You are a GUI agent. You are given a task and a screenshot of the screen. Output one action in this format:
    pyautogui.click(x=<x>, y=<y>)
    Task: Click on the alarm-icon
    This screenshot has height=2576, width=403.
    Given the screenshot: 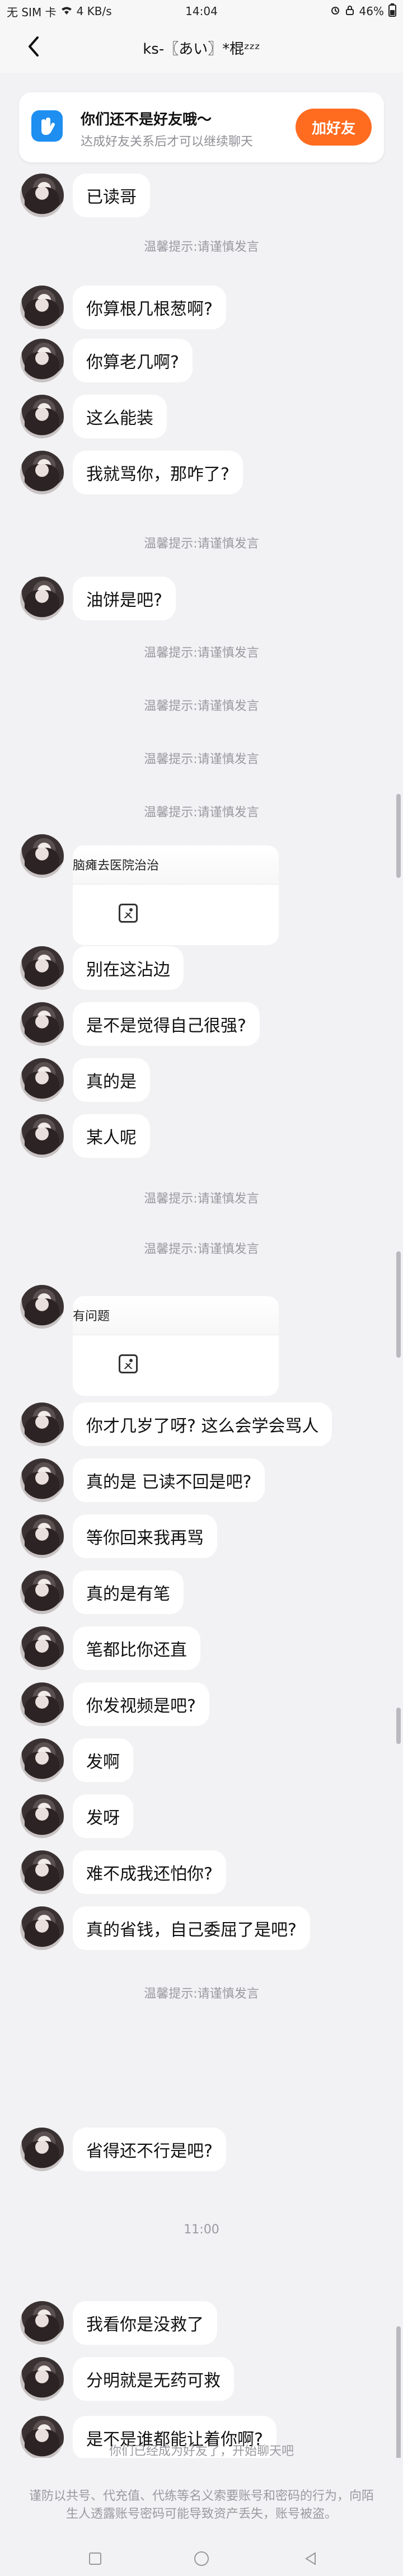 What is the action you would take?
    pyautogui.click(x=335, y=11)
    